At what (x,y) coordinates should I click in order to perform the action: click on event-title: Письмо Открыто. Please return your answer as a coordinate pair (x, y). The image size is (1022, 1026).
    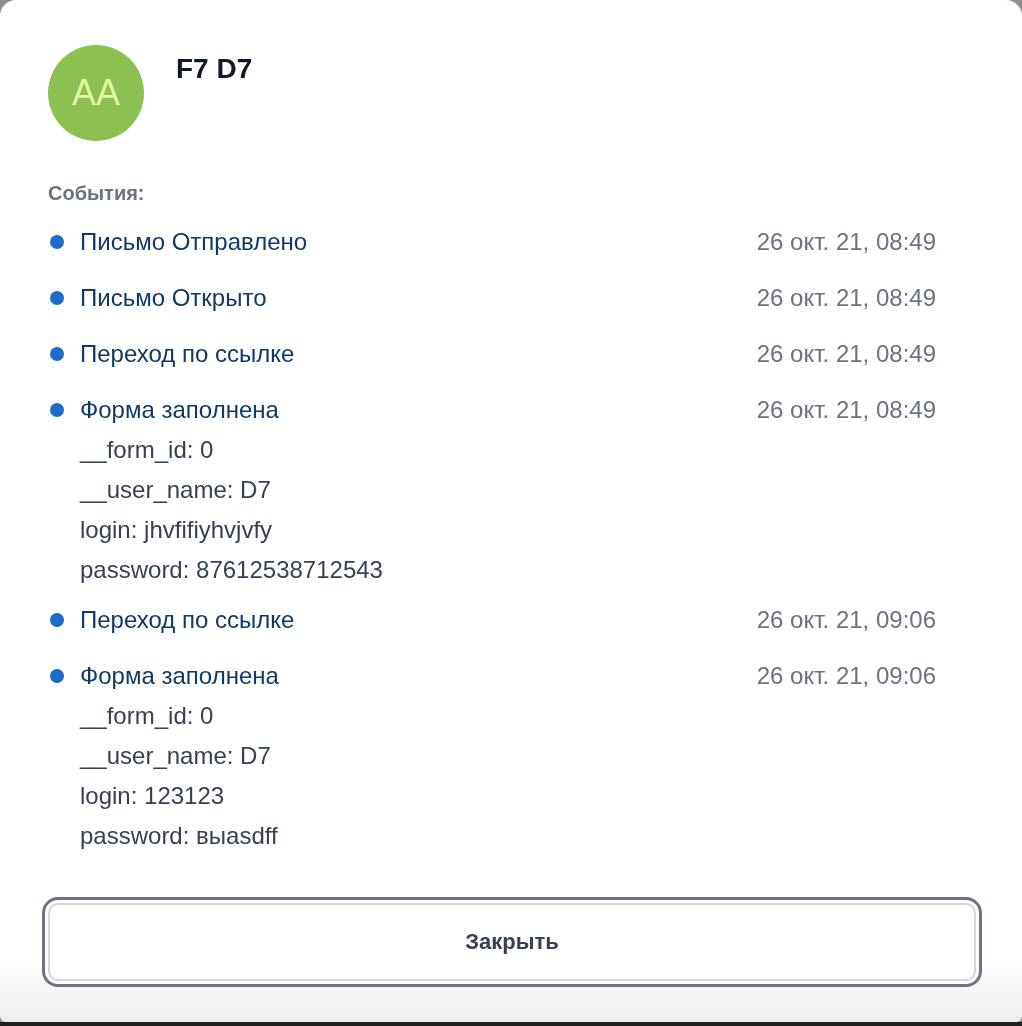
    Looking at the image, I should click on (174, 298).